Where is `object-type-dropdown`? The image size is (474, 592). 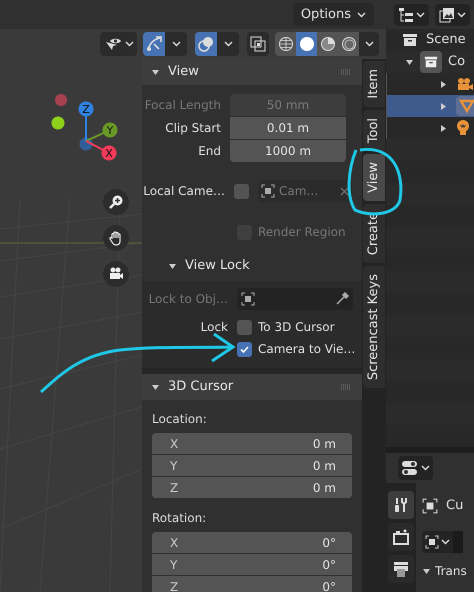
object-type-dropdown is located at coordinates (437, 542).